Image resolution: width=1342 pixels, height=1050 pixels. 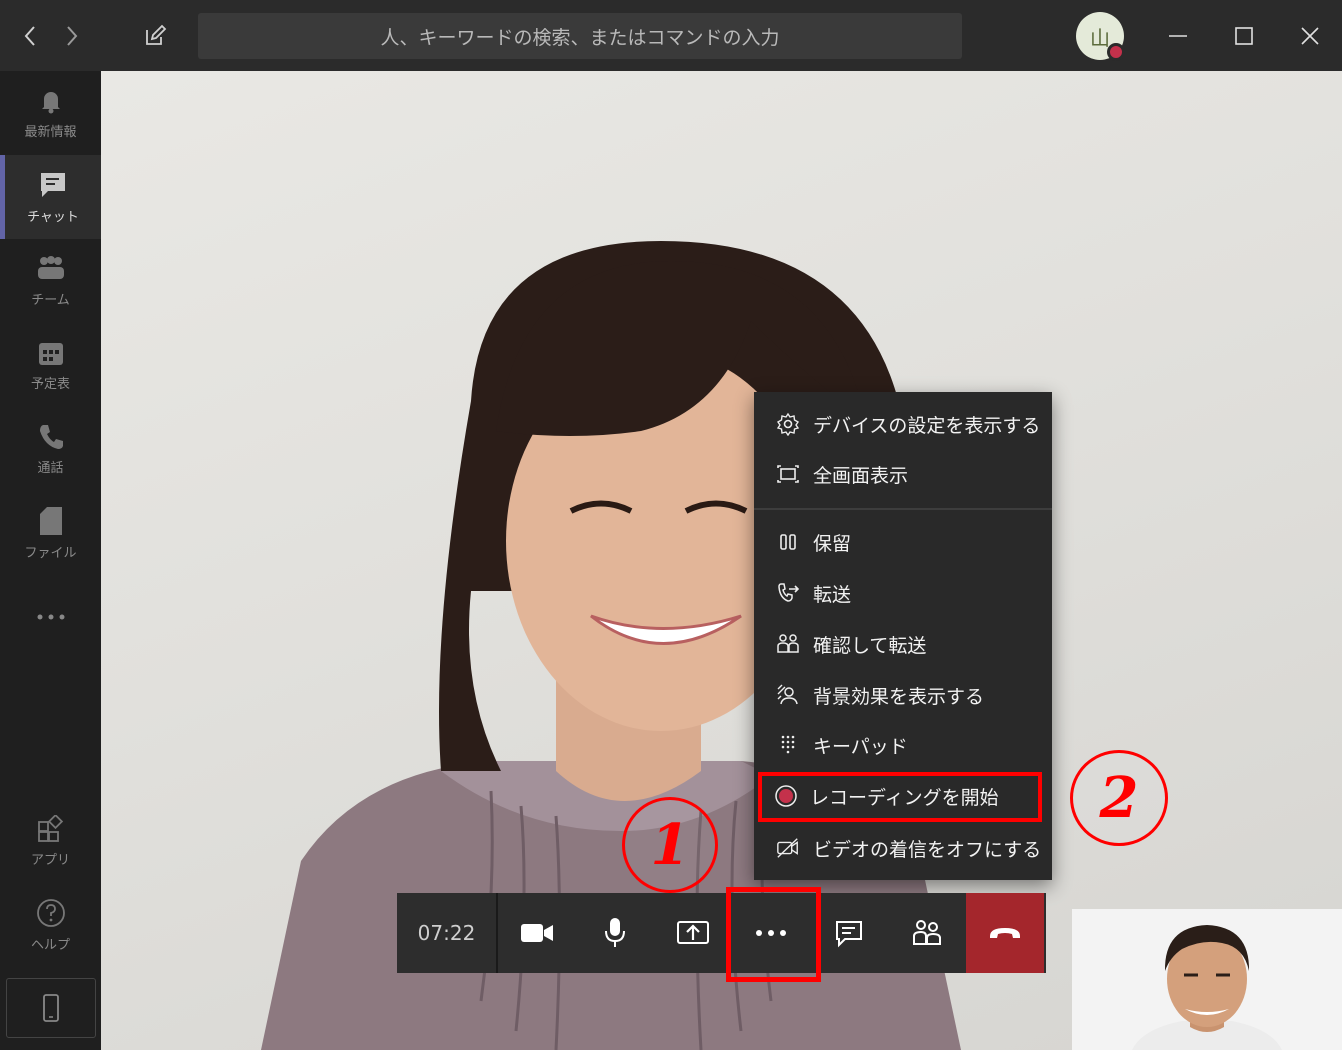 I want to click on share-screen-button, so click(x=693, y=933).